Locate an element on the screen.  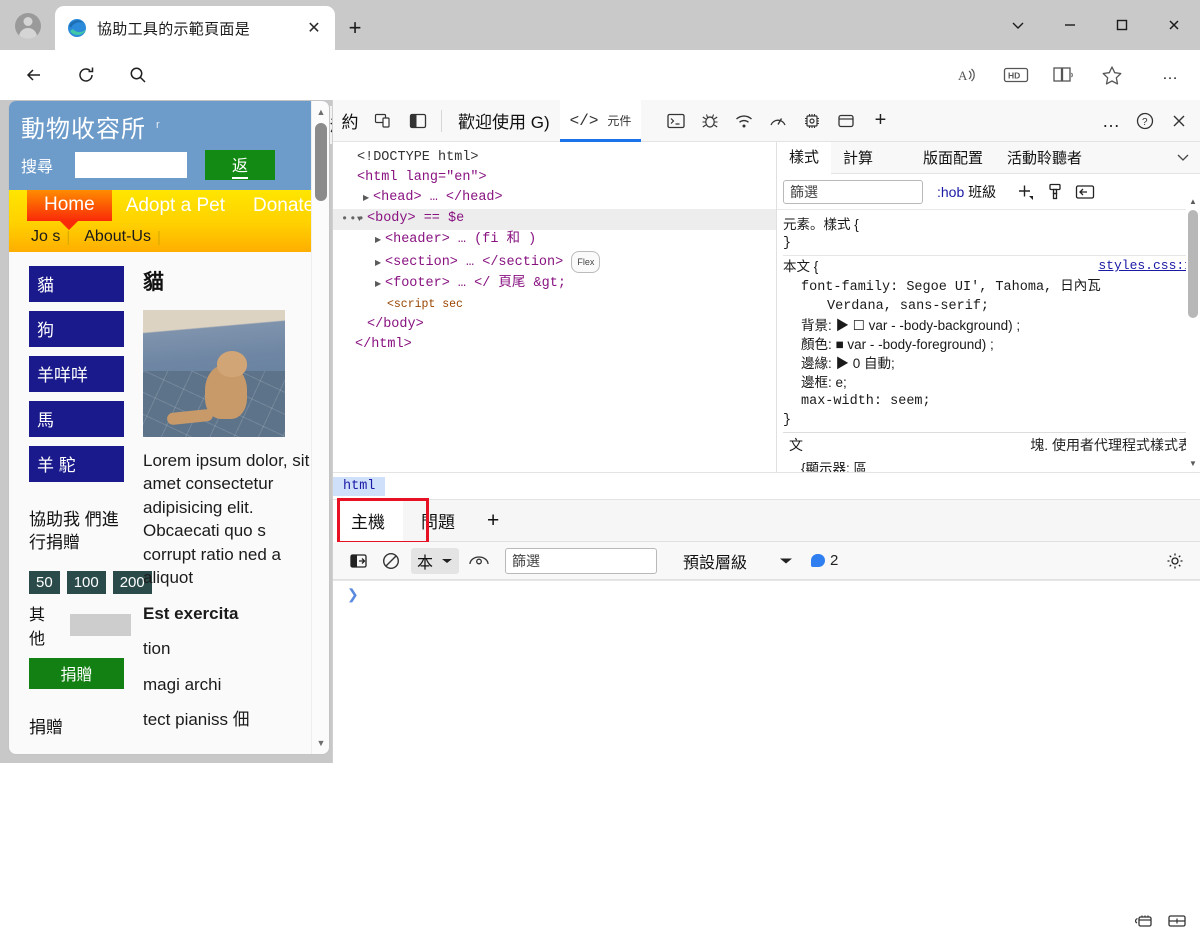
performance-gauge-icon is located at coordinates (778, 121).